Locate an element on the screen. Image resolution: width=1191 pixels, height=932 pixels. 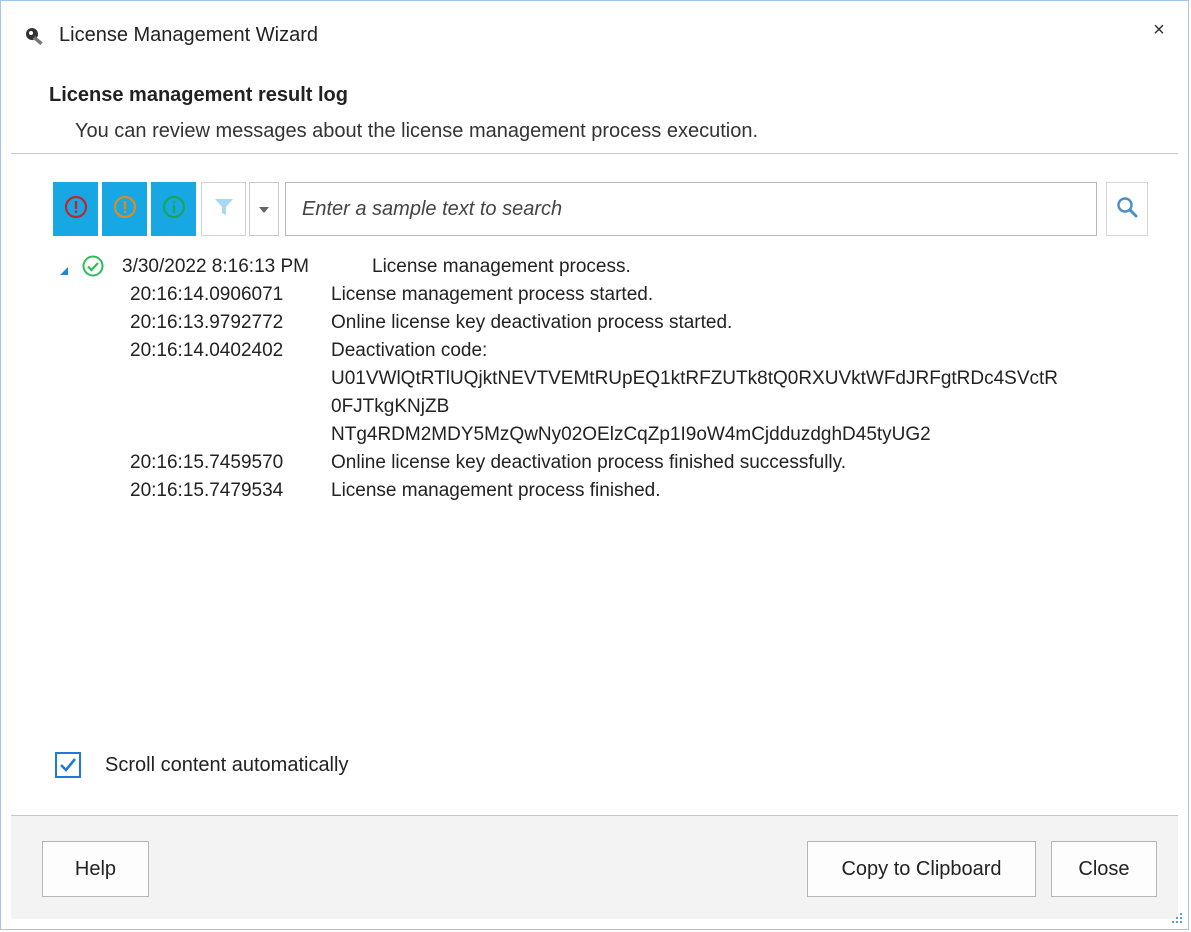
search-input is located at coordinates (692, 209).